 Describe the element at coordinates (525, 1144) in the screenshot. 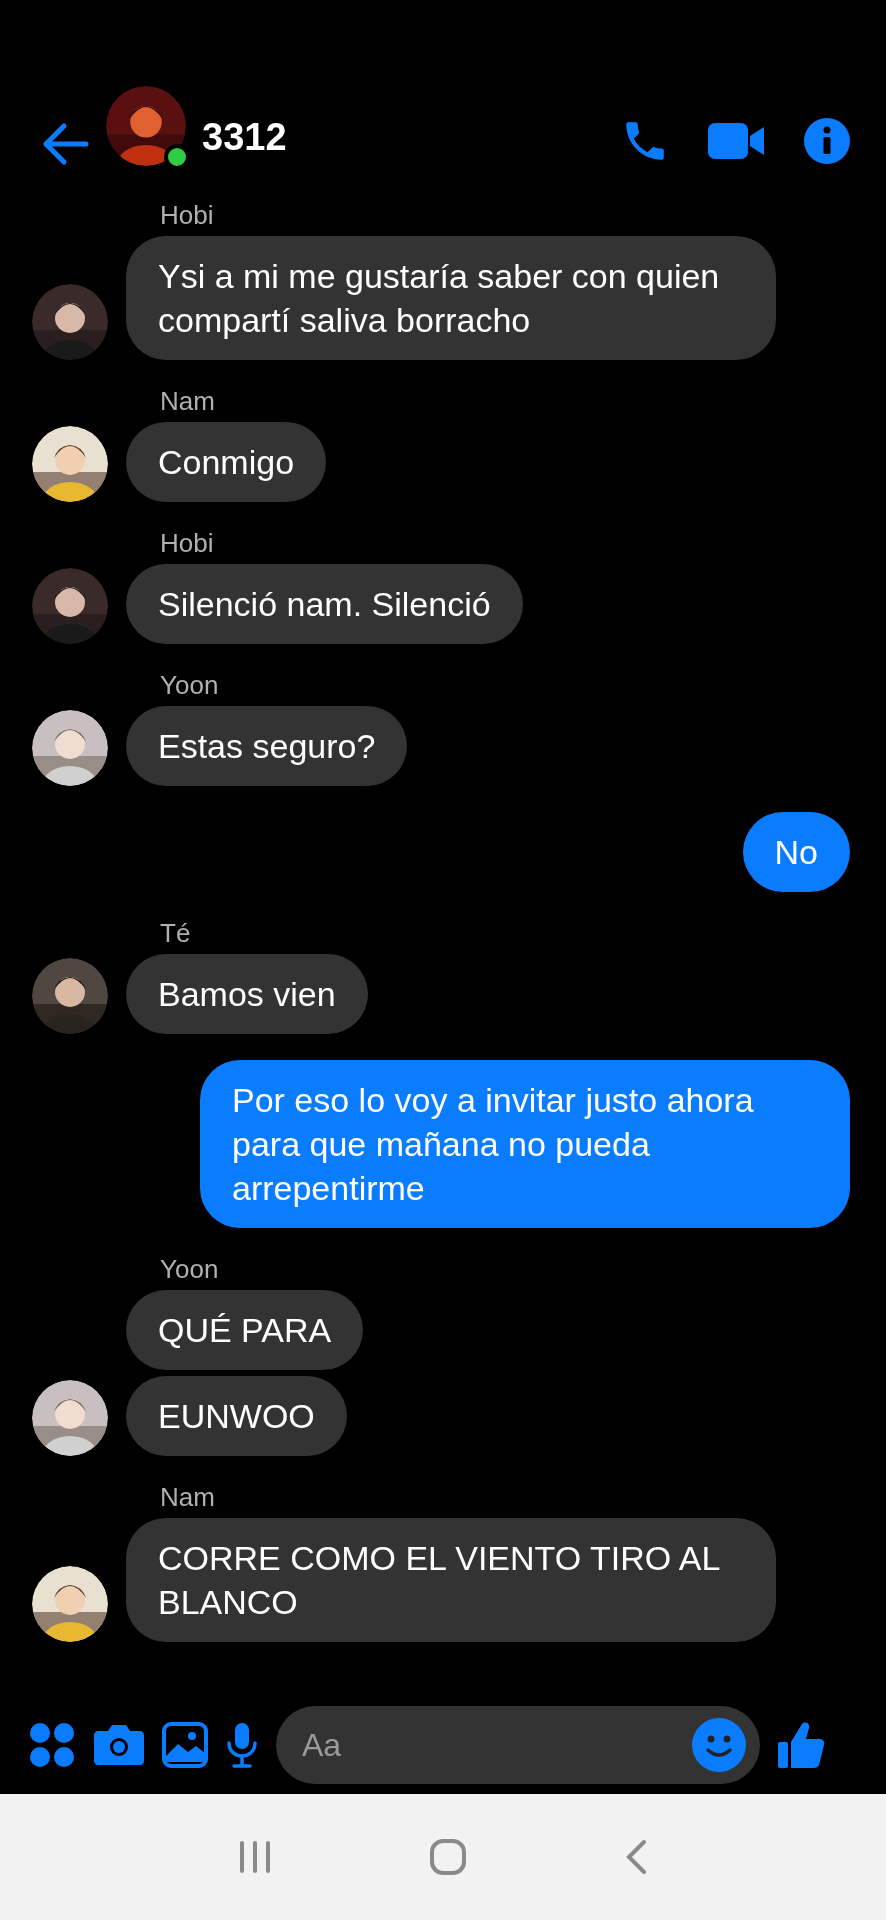

I see `message-bubble: Por eso lo voy a invitar justo ahora para que mañana no pueda arrepentirme` at that location.